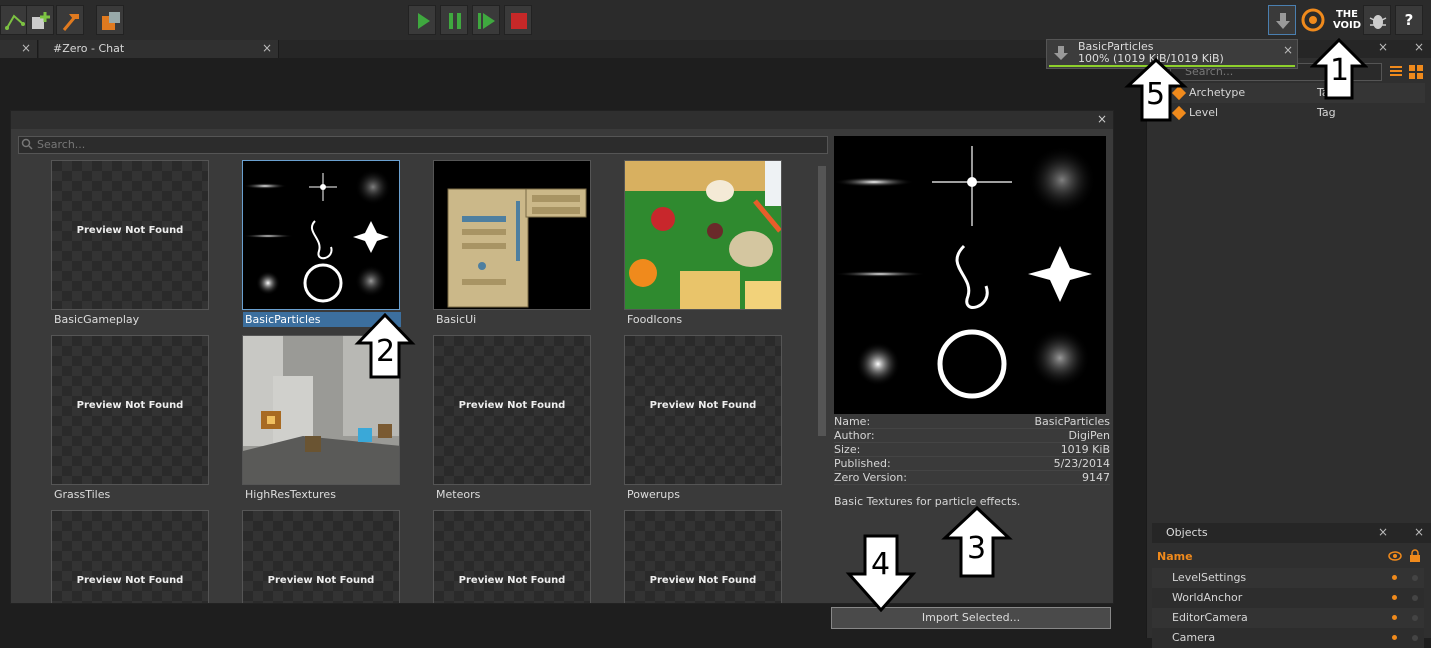 This screenshot has height=648, width=1431. What do you see at coordinates (1288, 618) in the screenshot?
I see `list-item: EditorCamera` at bounding box center [1288, 618].